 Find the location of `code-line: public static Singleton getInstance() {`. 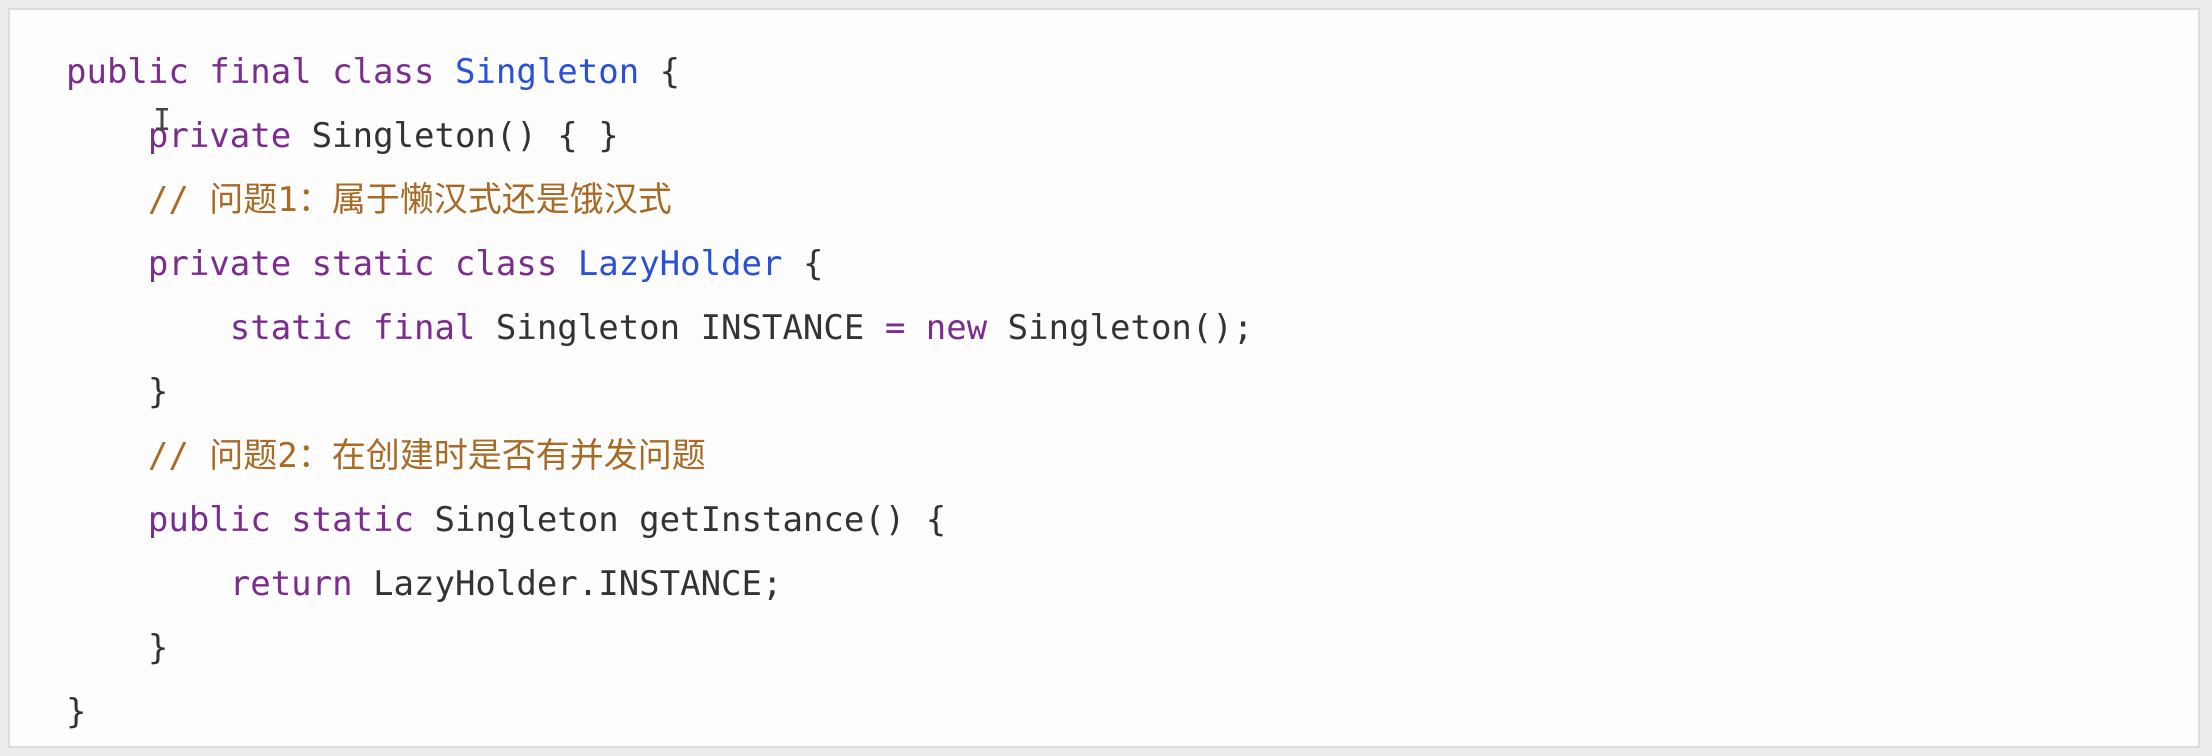

code-line: public static Singleton getInstance() { is located at coordinates (659, 520).